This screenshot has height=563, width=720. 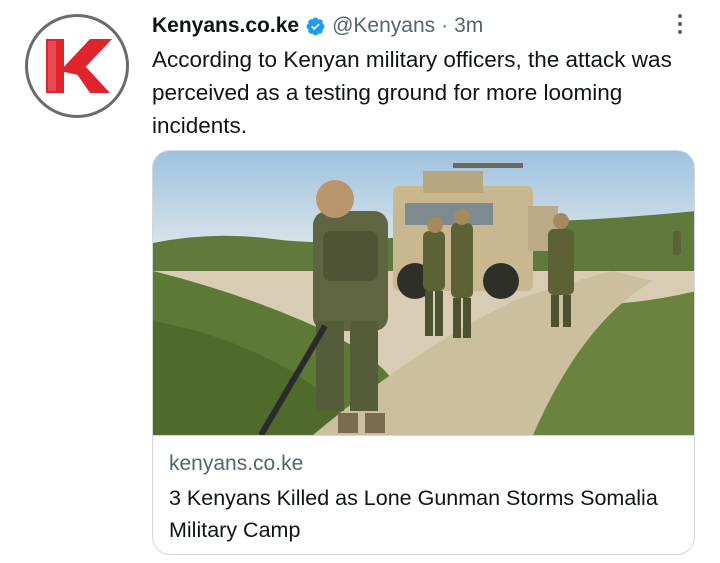 I want to click on kenyans-logo-icon, so click(x=79, y=66).